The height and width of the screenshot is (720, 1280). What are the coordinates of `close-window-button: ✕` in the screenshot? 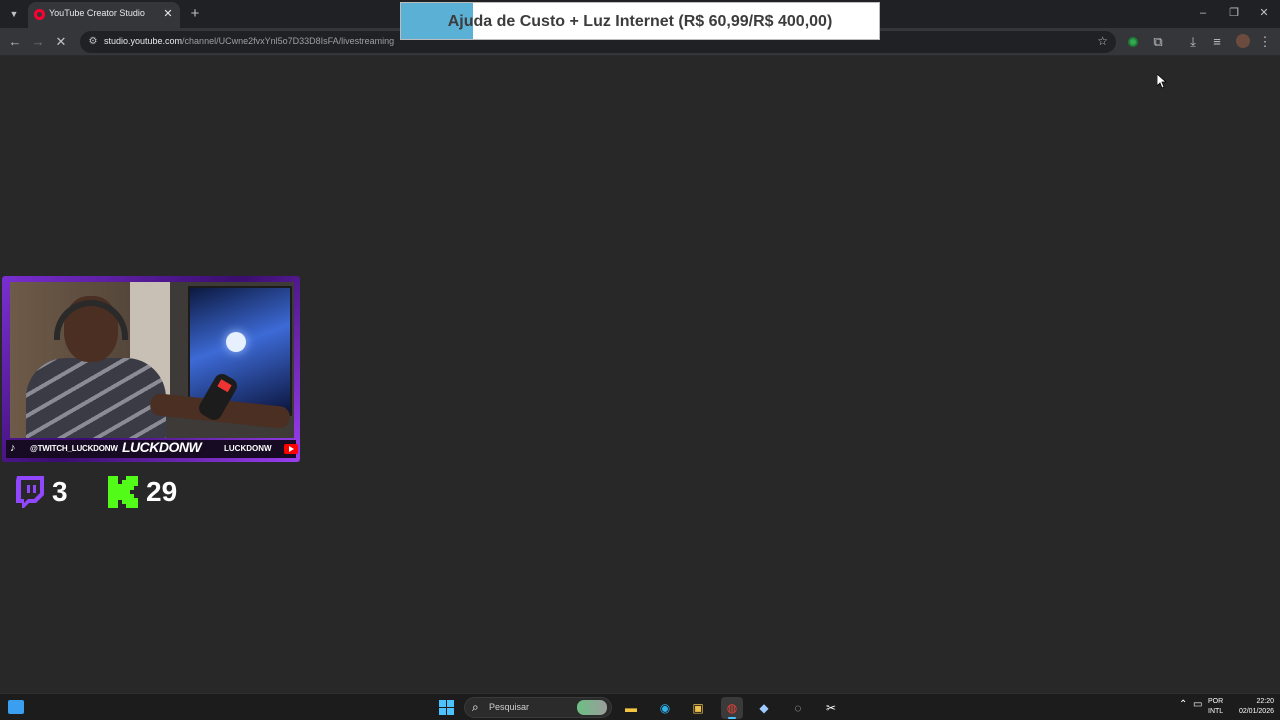 It's located at (1264, 13).